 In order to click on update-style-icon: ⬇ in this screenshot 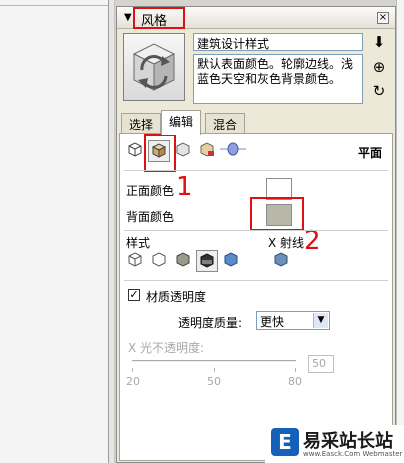, I will do `click(379, 42)`.